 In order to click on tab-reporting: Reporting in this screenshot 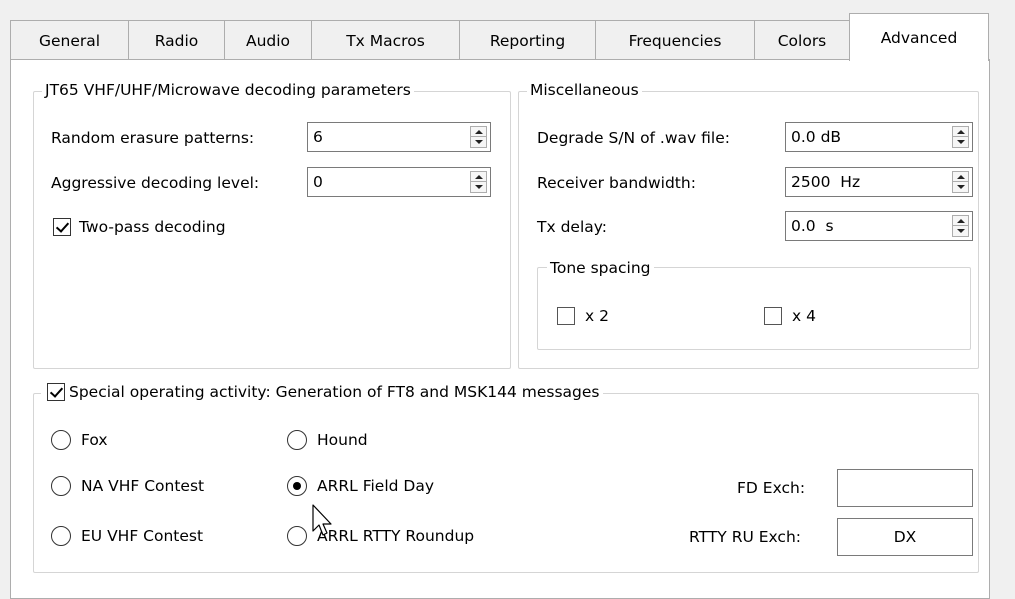, I will do `click(527, 40)`.